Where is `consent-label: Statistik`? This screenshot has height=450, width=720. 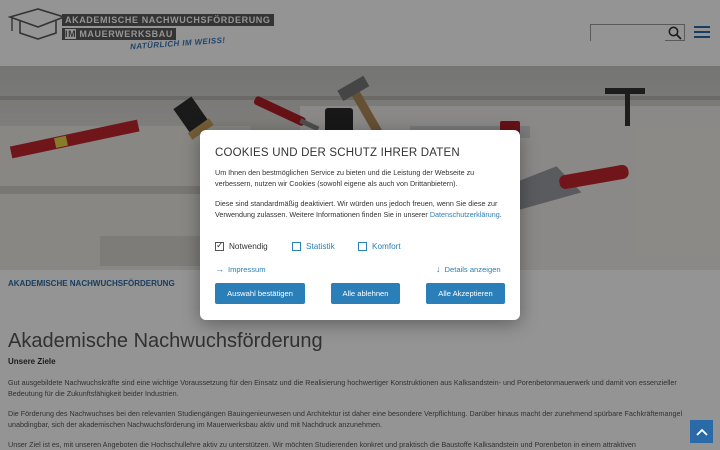 consent-label: Statistik is located at coordinates (320, 246).